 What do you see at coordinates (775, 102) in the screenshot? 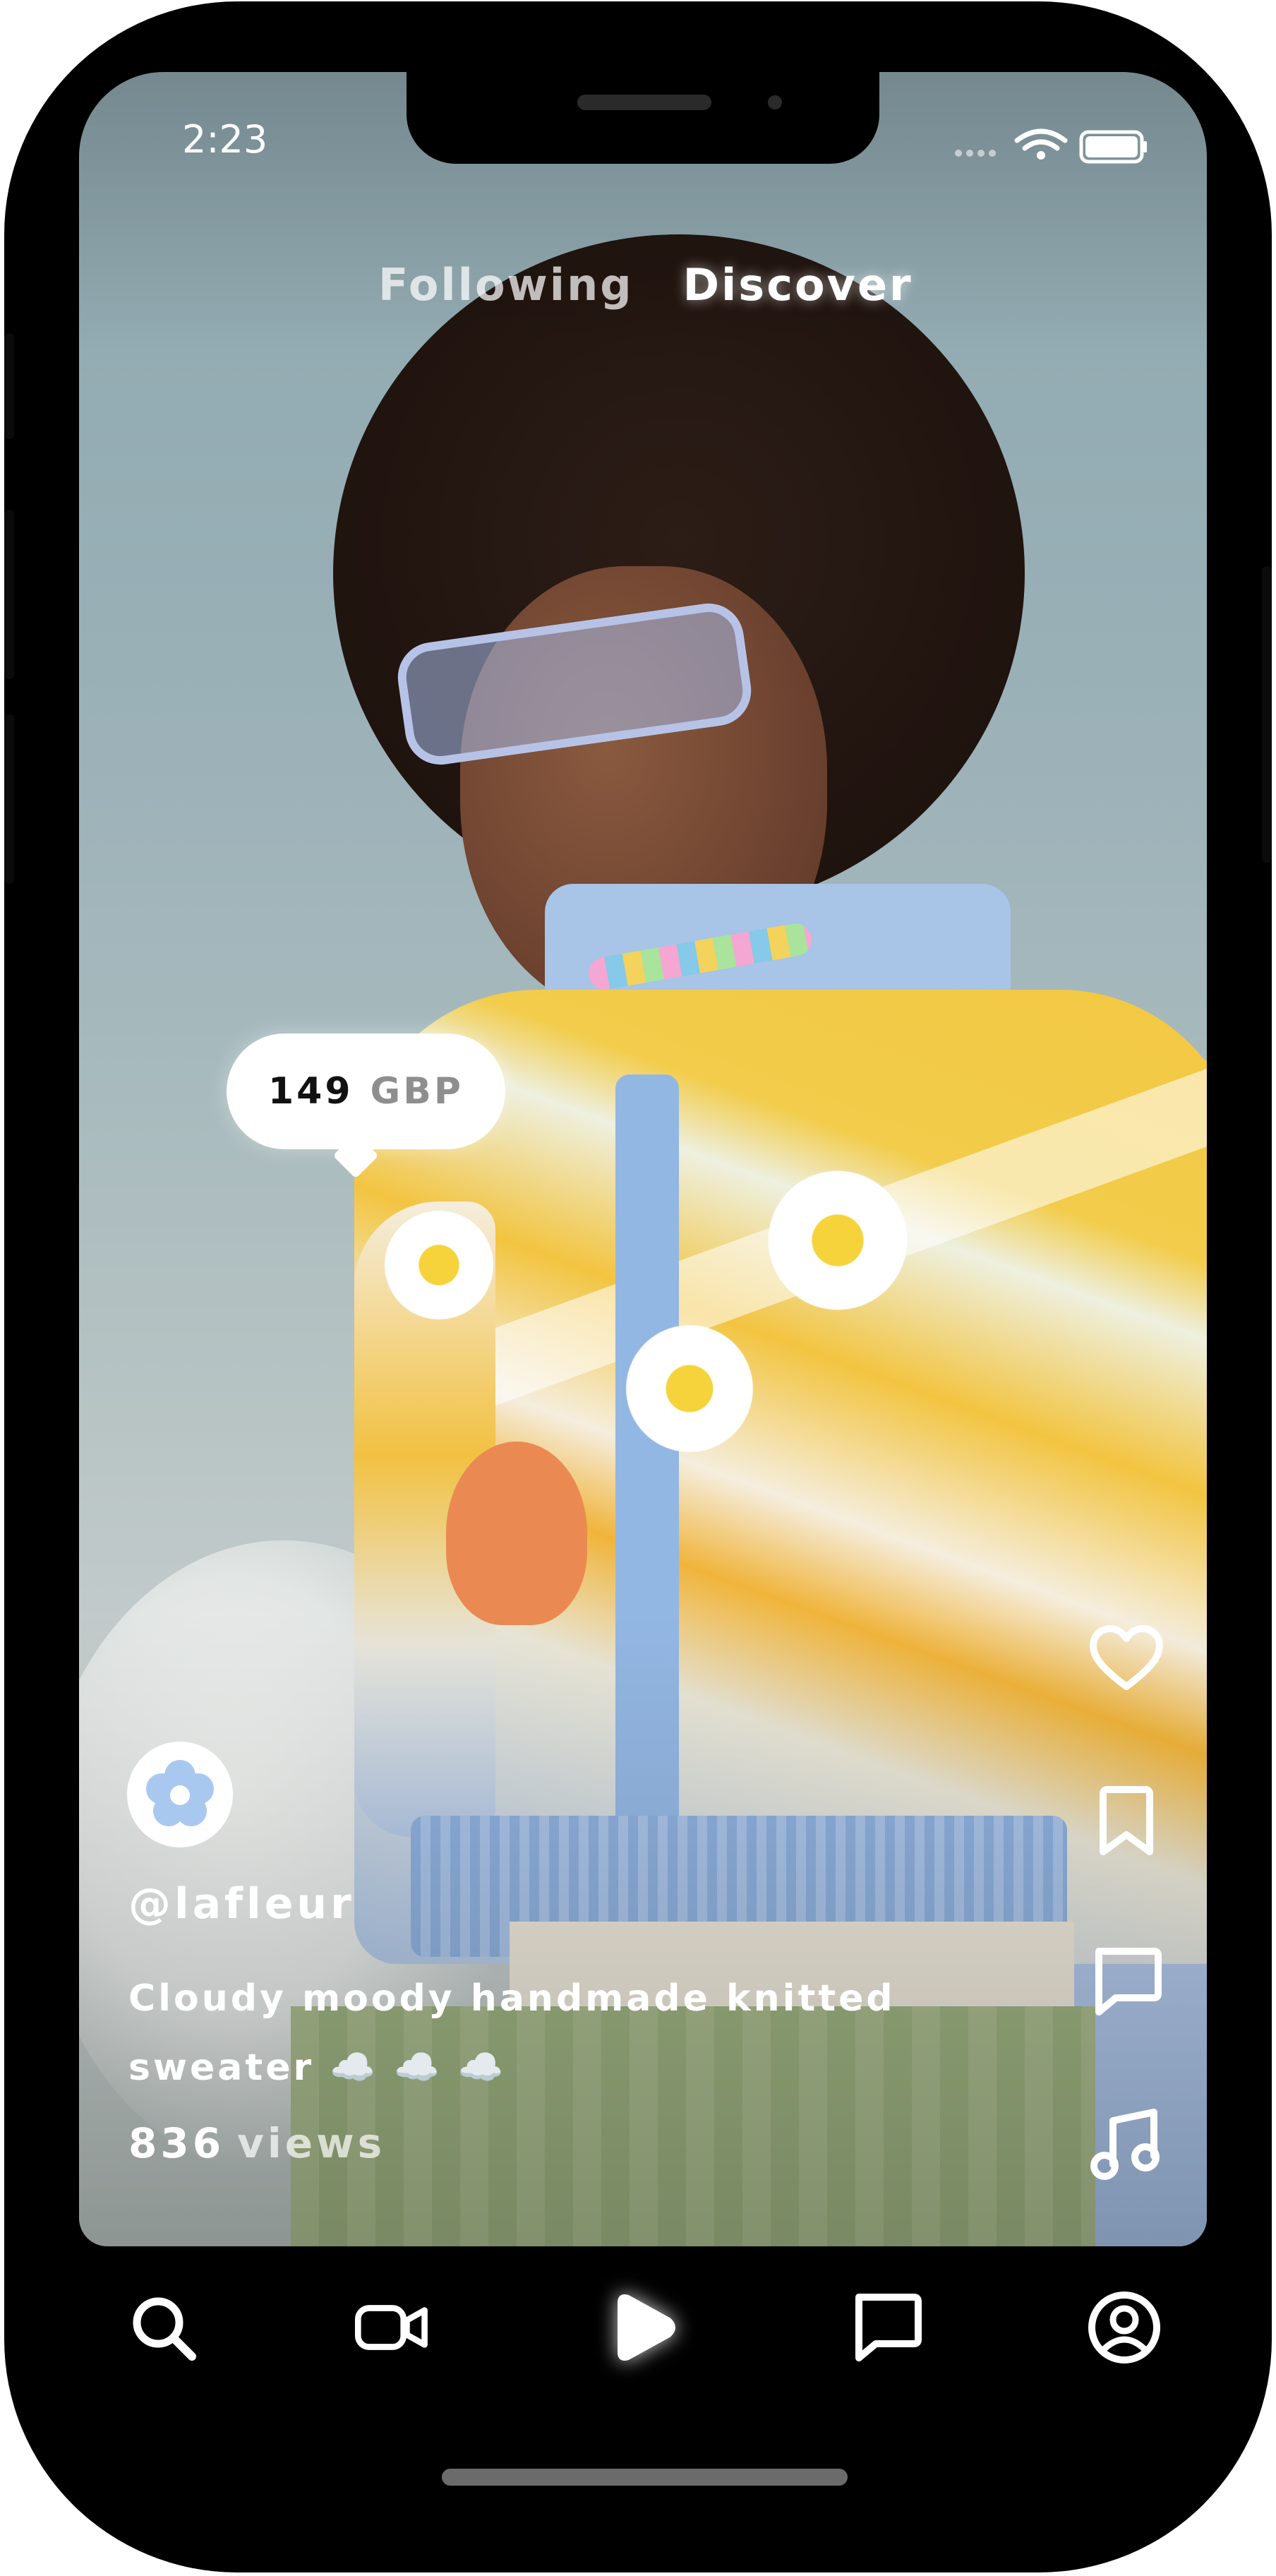
I see `front-camera` at bounding box center [775, 102].